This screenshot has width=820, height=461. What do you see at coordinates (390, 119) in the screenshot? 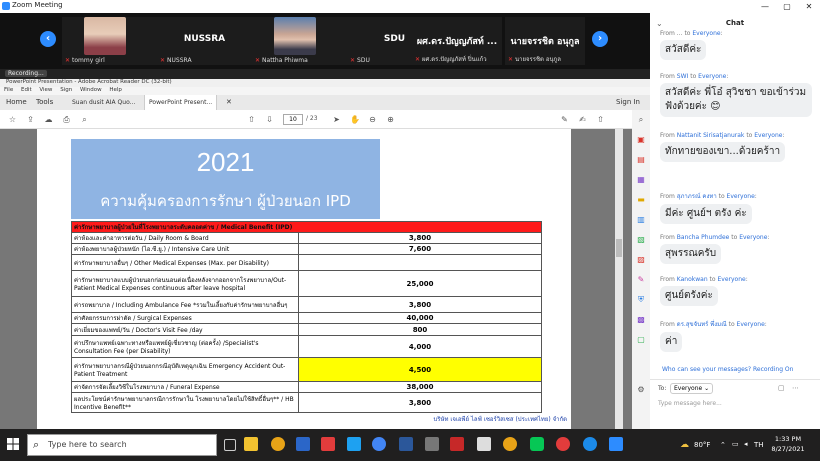
I see `zoom-in-icon: ⊕` at bounding box center [390, 119].